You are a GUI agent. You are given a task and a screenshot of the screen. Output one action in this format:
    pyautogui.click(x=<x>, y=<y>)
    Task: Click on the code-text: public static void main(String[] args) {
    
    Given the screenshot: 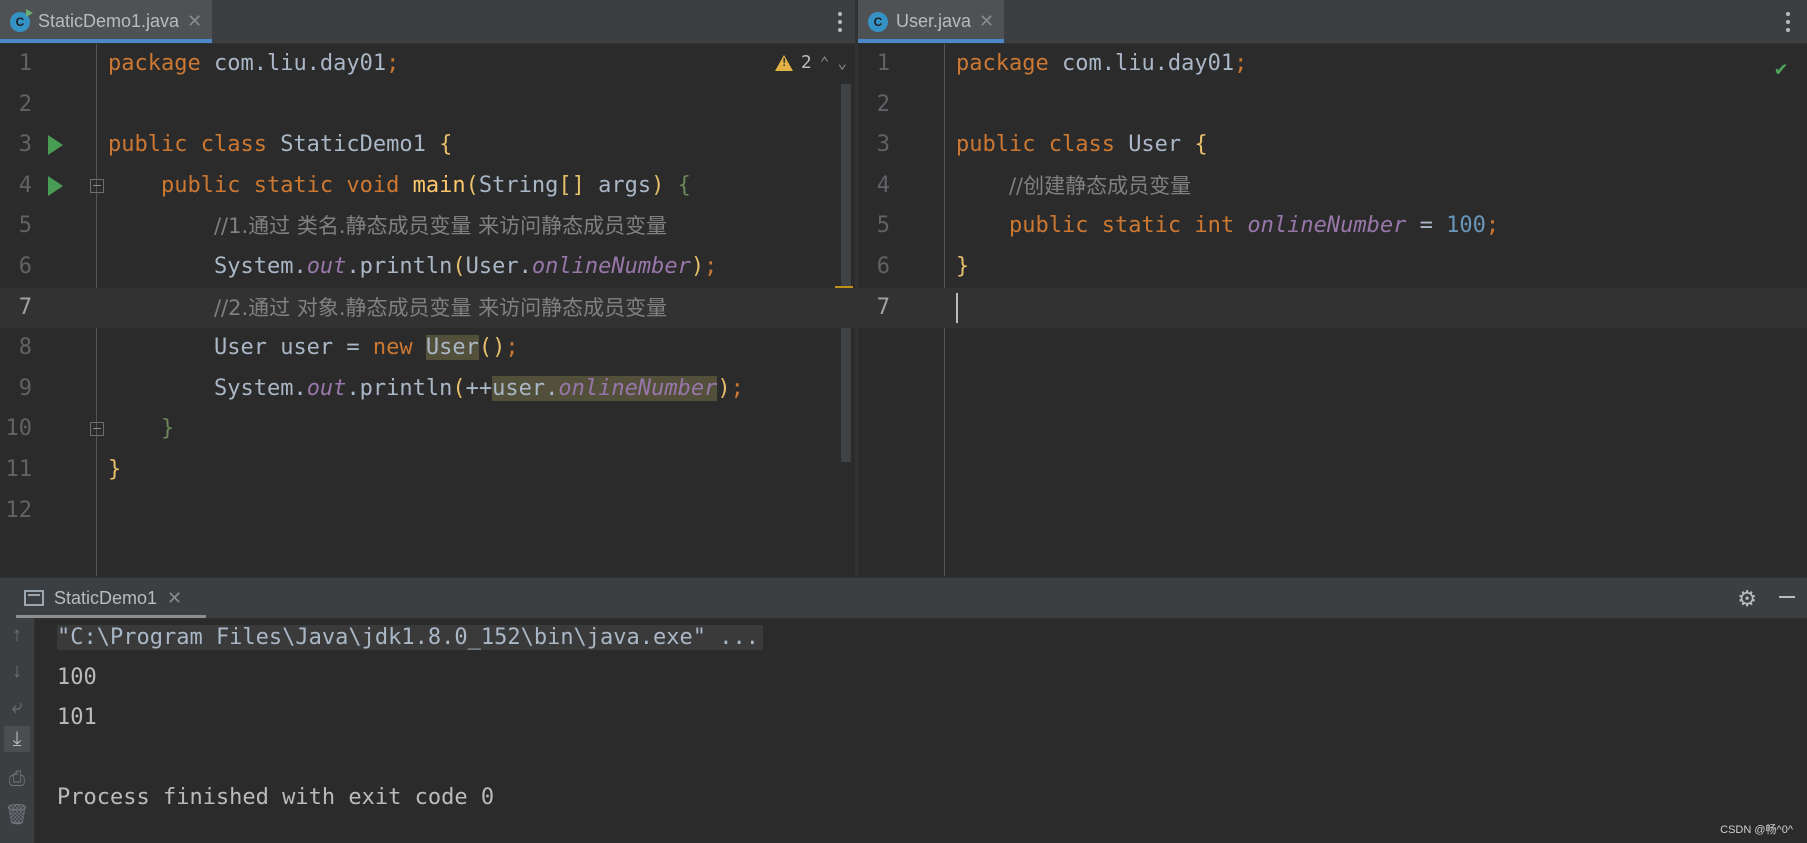 What is the action you would take?
    pyautogui.click(x=425, y=185)
    